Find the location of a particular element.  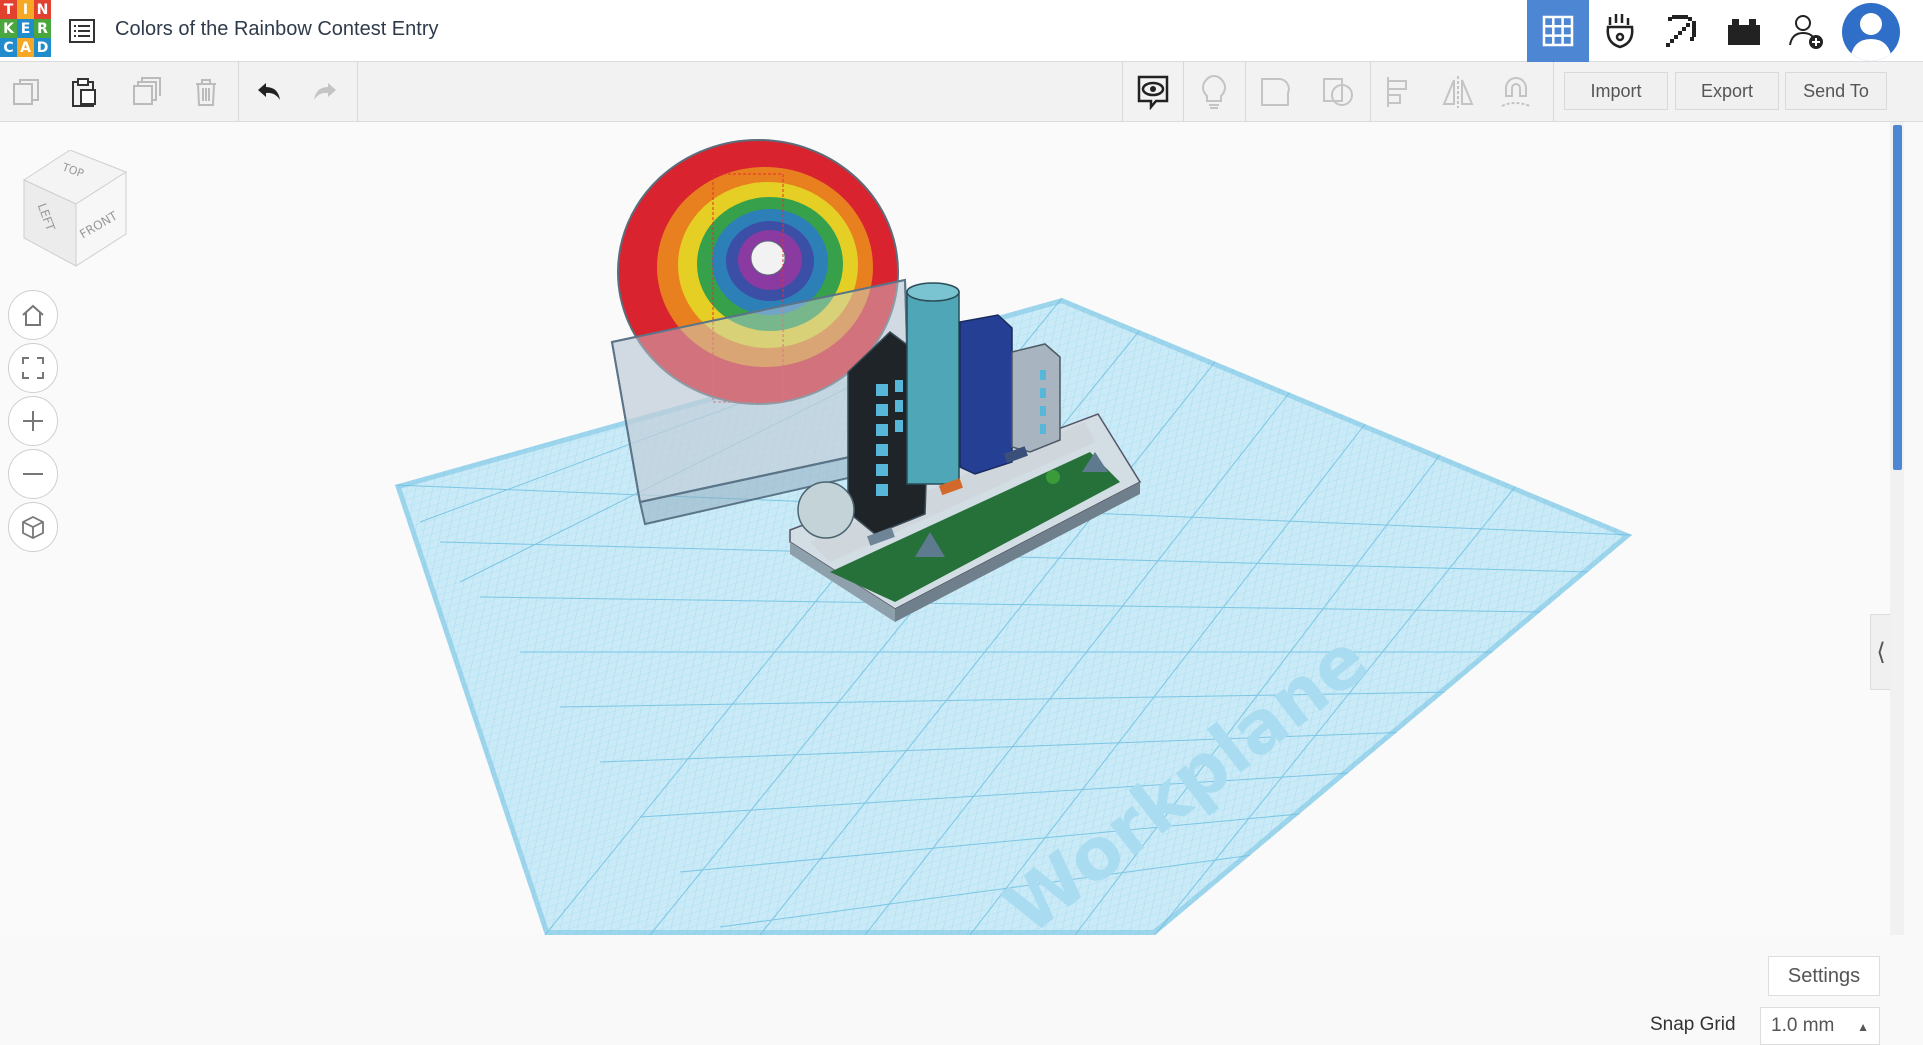

light-bulb-icon is located at coordinates (1214, 92).